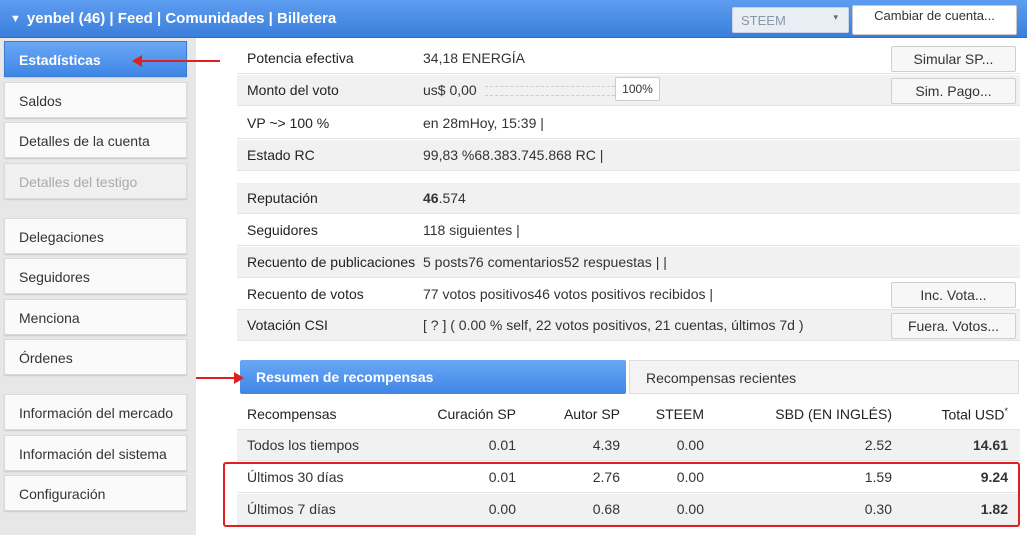  Describe the element at coordinates (824, 377) in the screenshot. I see `tab-recent-rewards: Recompensas recientes` at that location.